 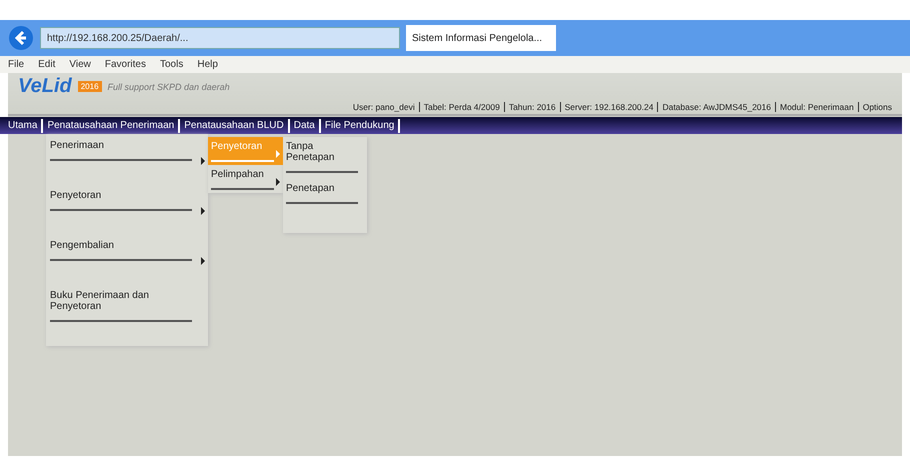 I want to click on menu-entry: Pengembalian, so click(x=127, y=259).